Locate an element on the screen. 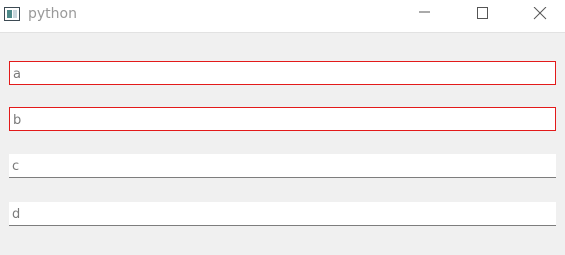 The height and width of the screenshot is (255, 565). title-bar: python is located at coordinates (282, 16).